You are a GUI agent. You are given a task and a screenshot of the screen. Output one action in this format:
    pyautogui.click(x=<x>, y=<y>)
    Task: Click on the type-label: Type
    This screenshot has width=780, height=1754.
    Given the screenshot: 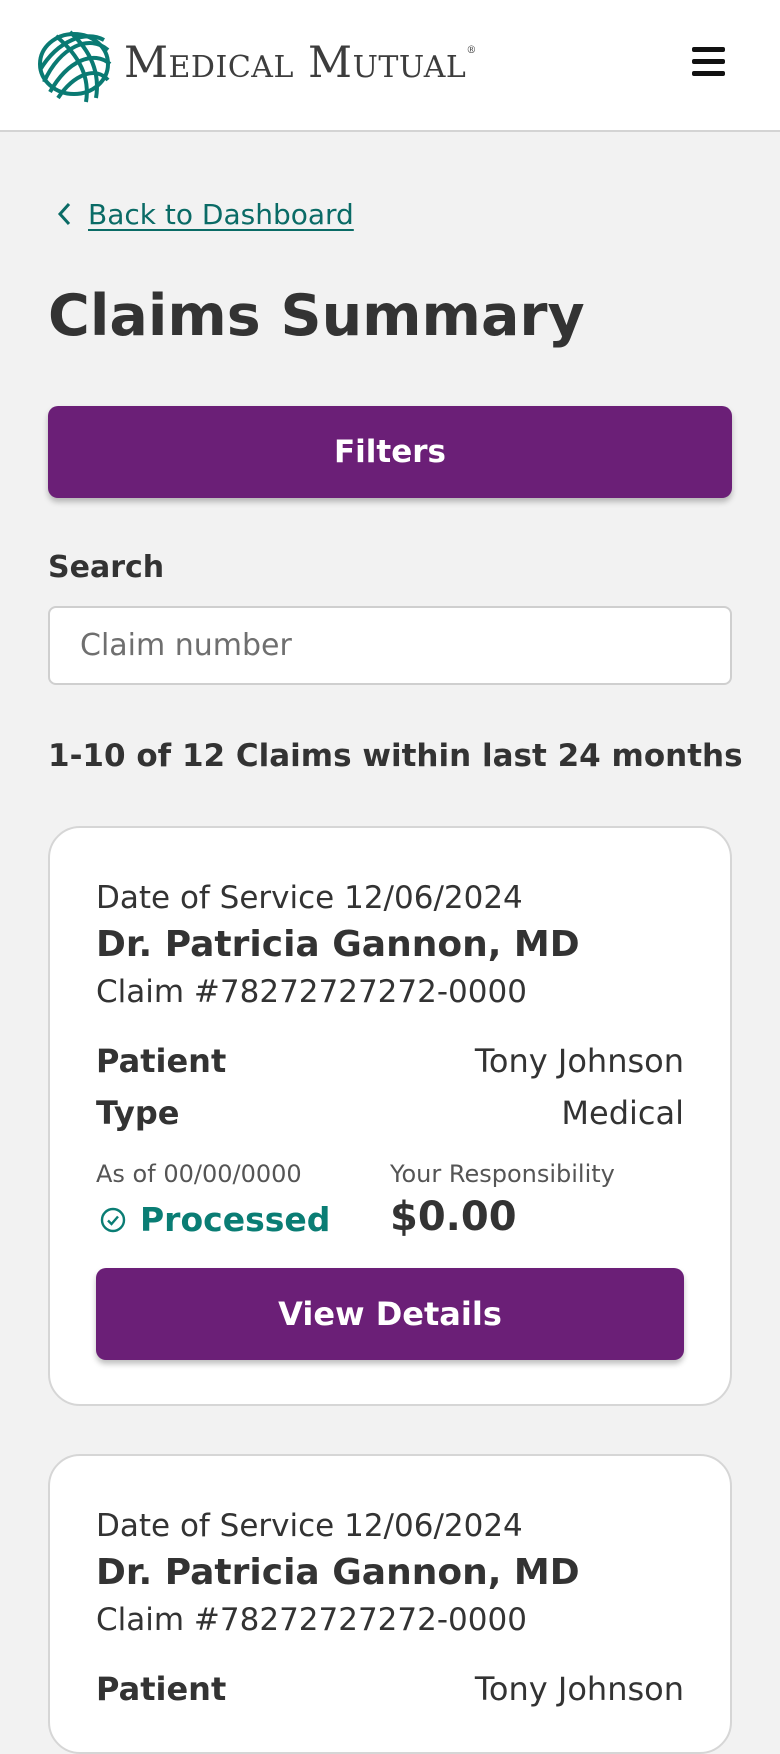 What is the action you would take?
    pyautogui.click(x=138, y=1113)
    